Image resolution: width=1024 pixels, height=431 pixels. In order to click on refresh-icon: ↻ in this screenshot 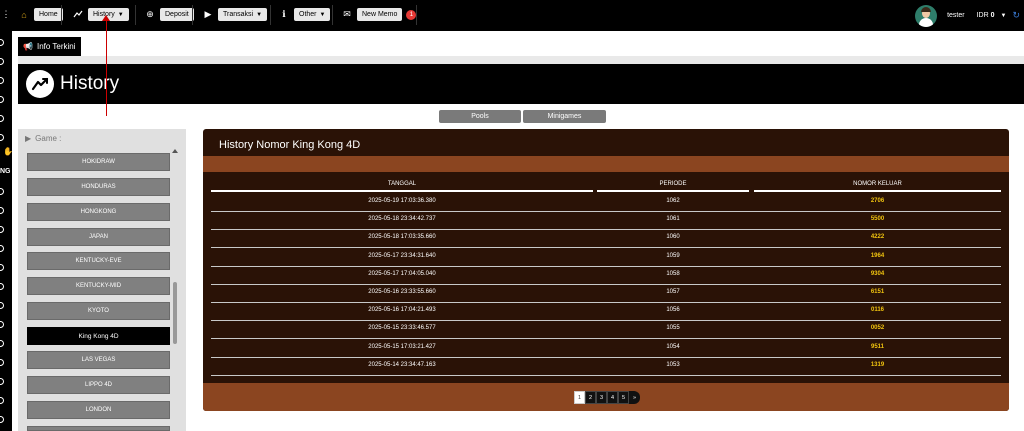, I will do `click(1016, 15)`.